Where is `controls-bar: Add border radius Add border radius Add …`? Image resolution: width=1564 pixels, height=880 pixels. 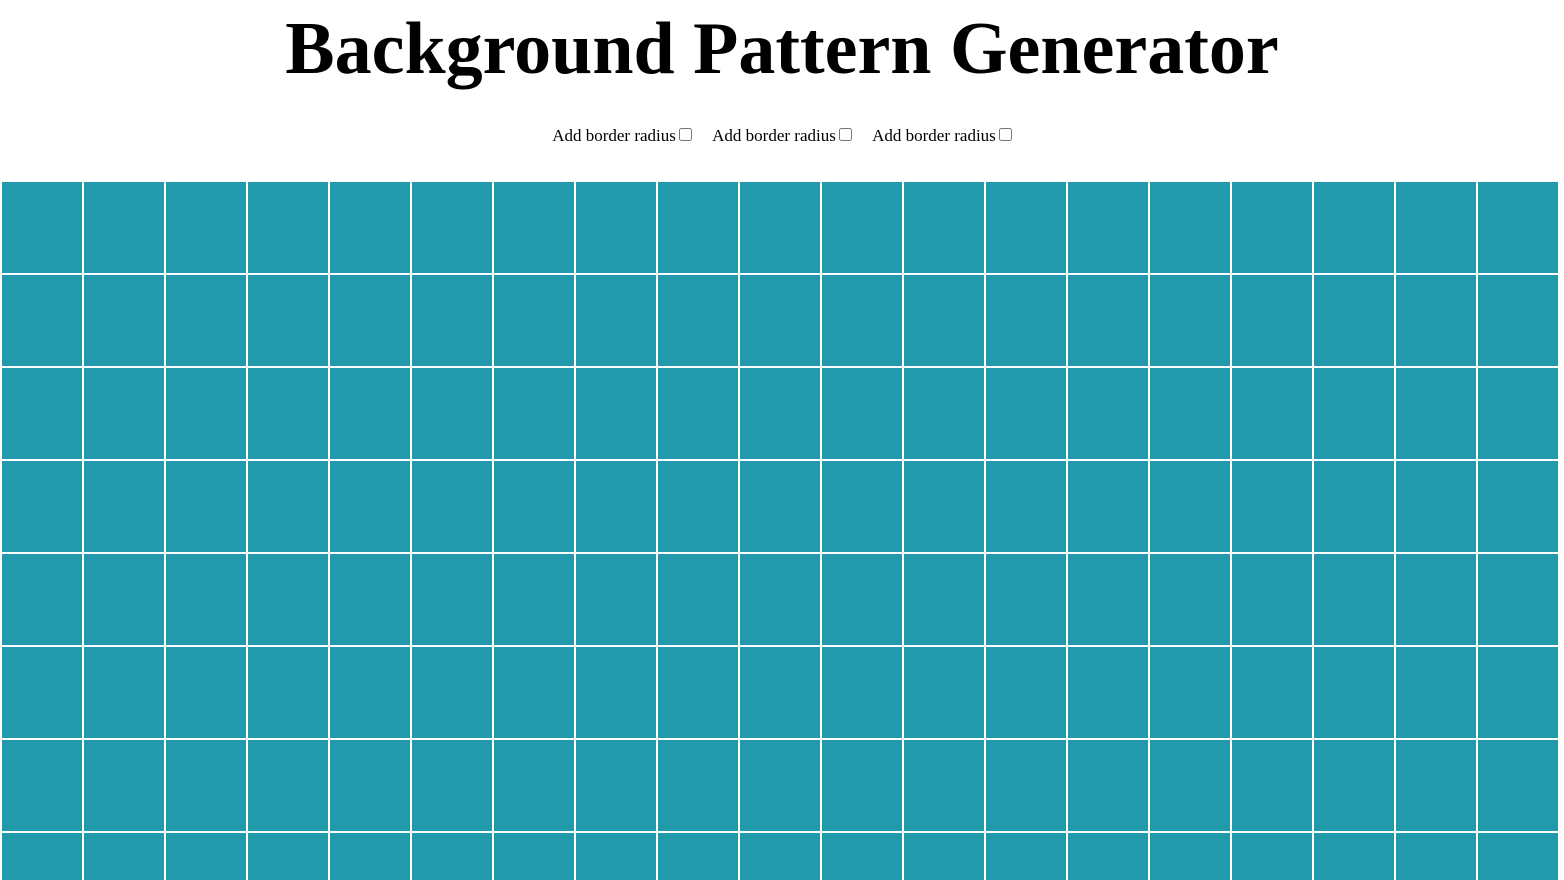 controls-bar: Add border radius Add border radius Add … is located at coordinates (782, 135).